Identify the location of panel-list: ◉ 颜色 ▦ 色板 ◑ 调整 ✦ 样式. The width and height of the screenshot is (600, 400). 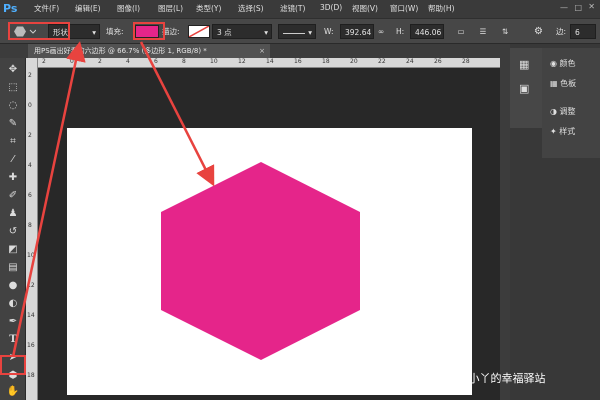
(571, 103).